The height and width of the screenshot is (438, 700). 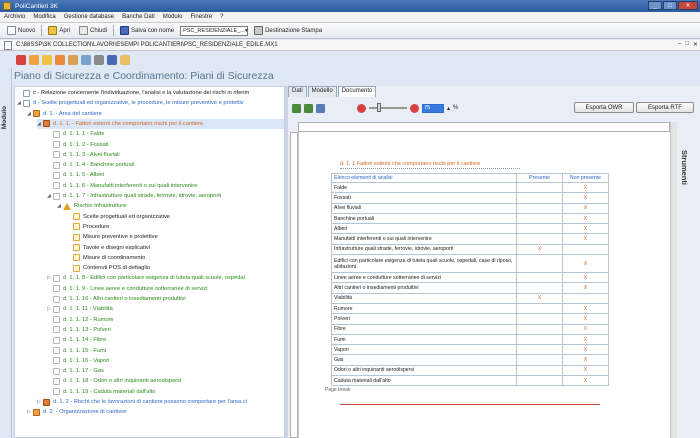 I want to click on tree-node: d. 1. 1. 12 - Rumore, so click(x=165, y=320).